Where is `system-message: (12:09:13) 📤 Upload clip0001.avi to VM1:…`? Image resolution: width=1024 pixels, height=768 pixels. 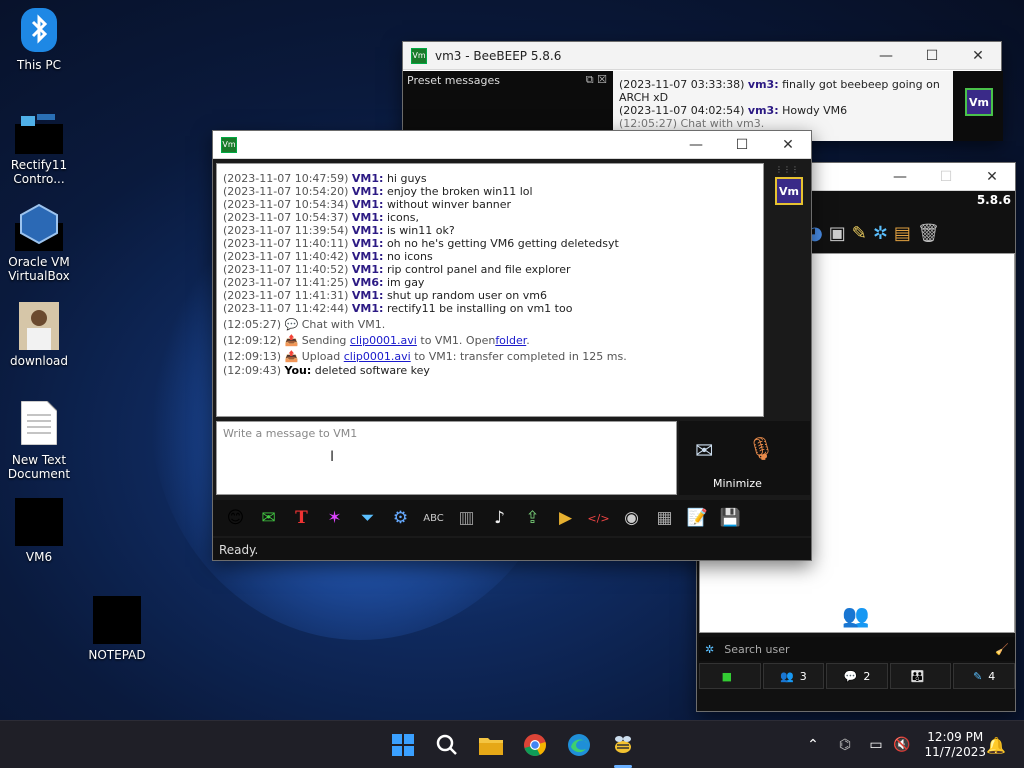
system-message: (12:09:13) 📤 Upload clip0001.avi to VM1:… is located at coordinates (425, 356).